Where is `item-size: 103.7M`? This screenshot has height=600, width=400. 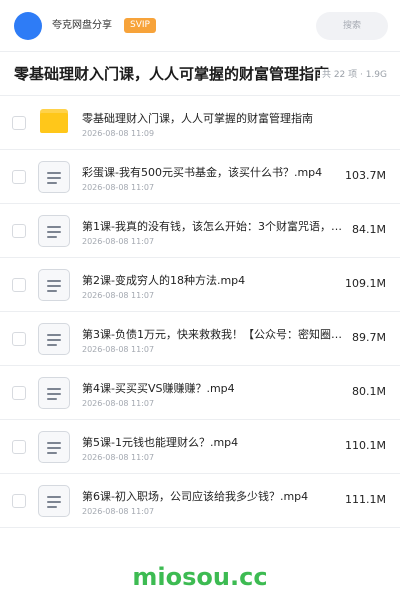 item-size: 103.7M is located at coordinates (365, 175).